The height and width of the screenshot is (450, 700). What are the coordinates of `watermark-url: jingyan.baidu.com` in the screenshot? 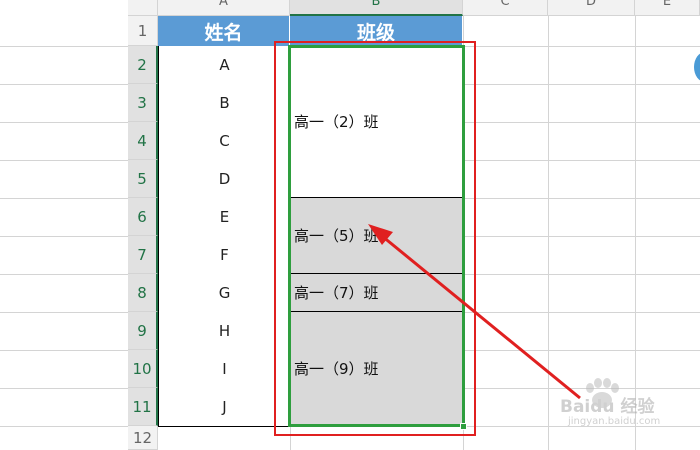 It's located at (614, 421).